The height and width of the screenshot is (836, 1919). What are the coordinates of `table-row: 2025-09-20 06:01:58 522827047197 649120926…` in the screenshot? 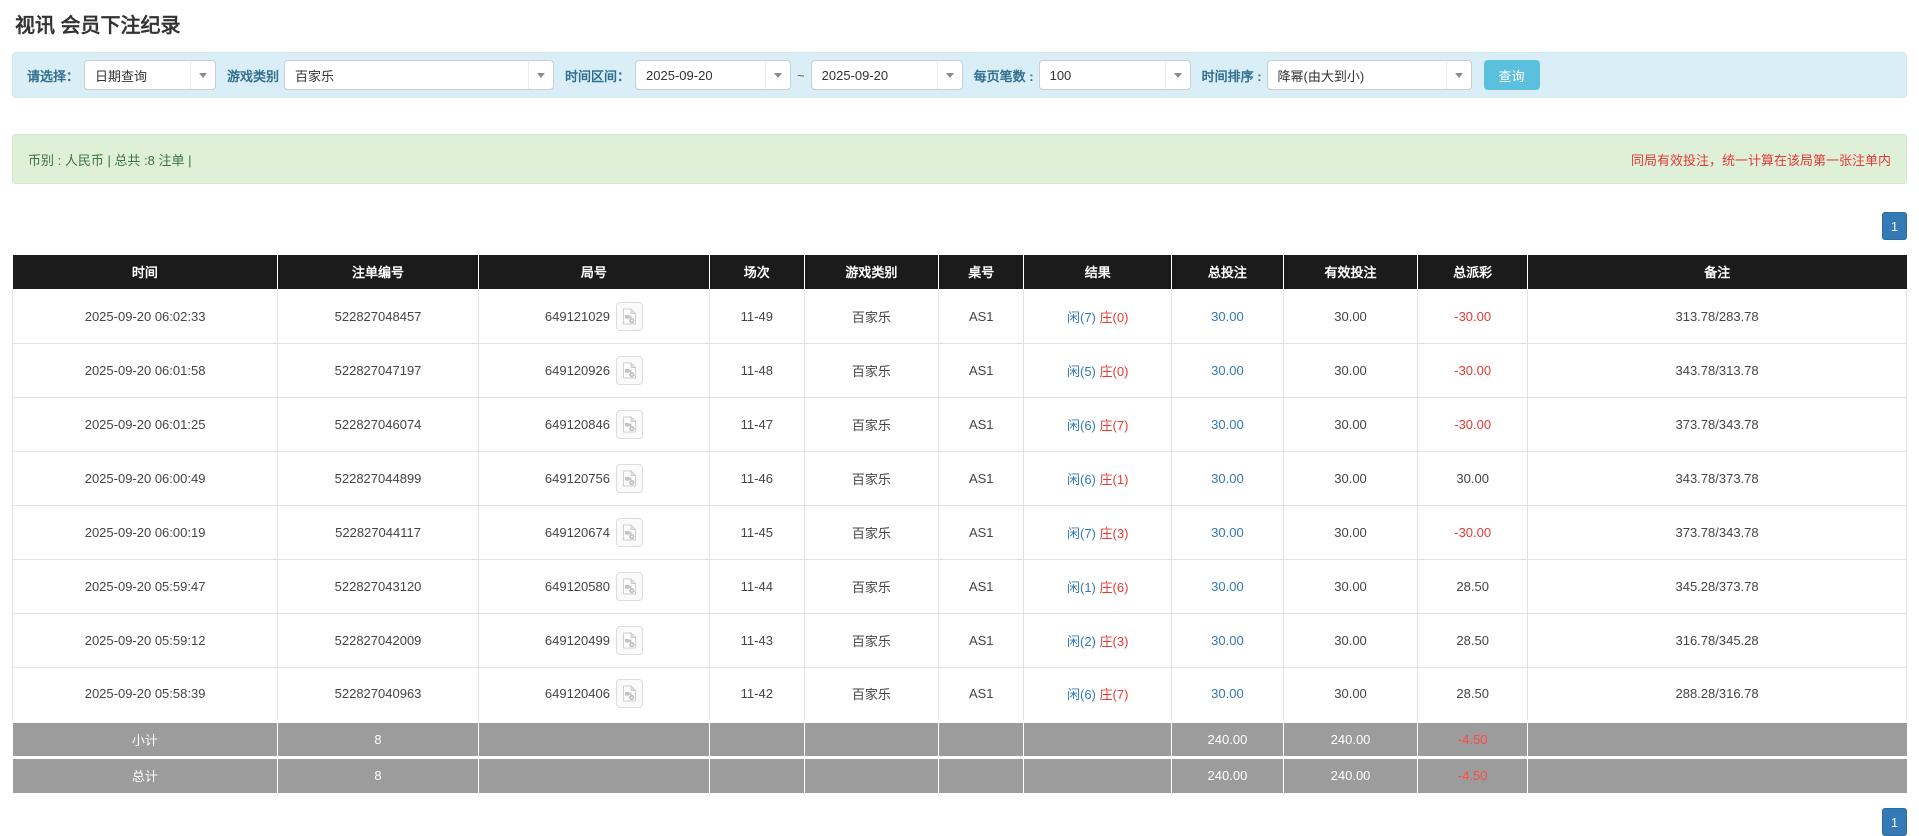 It's located at (959, 370).